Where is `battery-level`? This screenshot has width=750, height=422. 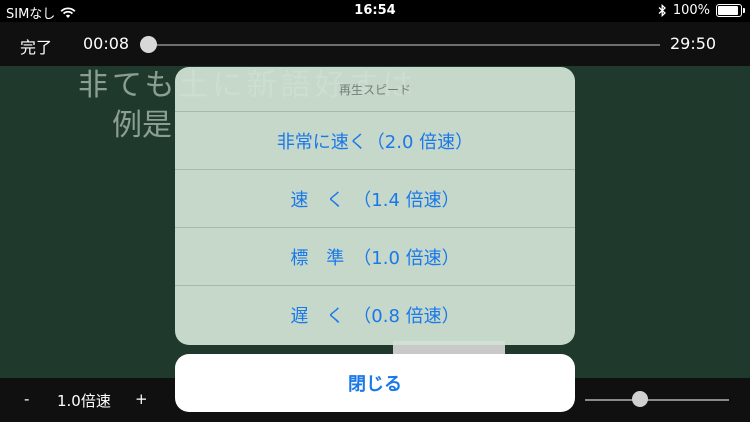
battery-level is located at coordinates (728, 10).